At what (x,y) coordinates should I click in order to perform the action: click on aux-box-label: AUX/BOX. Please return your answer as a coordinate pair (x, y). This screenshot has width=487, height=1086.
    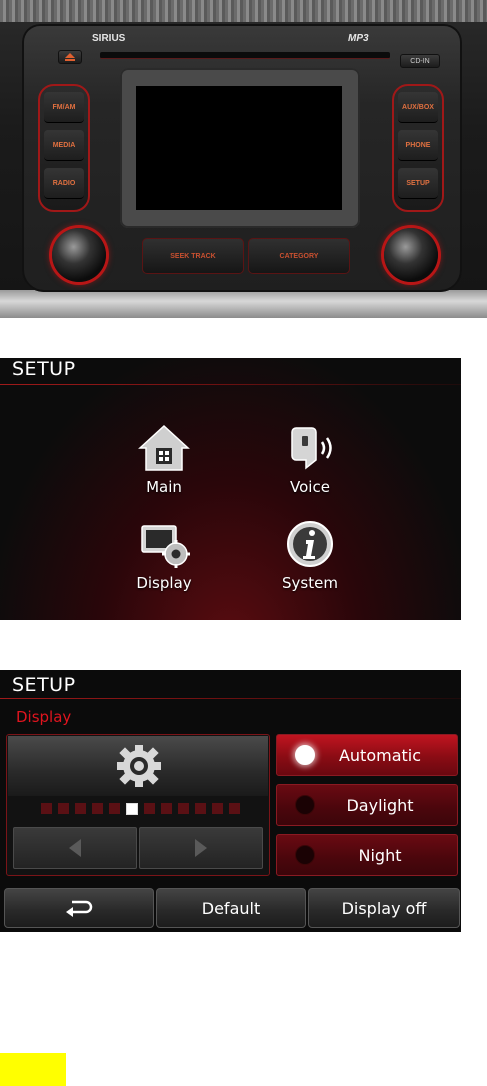
    Looking at the image, I should click on (418, 107).